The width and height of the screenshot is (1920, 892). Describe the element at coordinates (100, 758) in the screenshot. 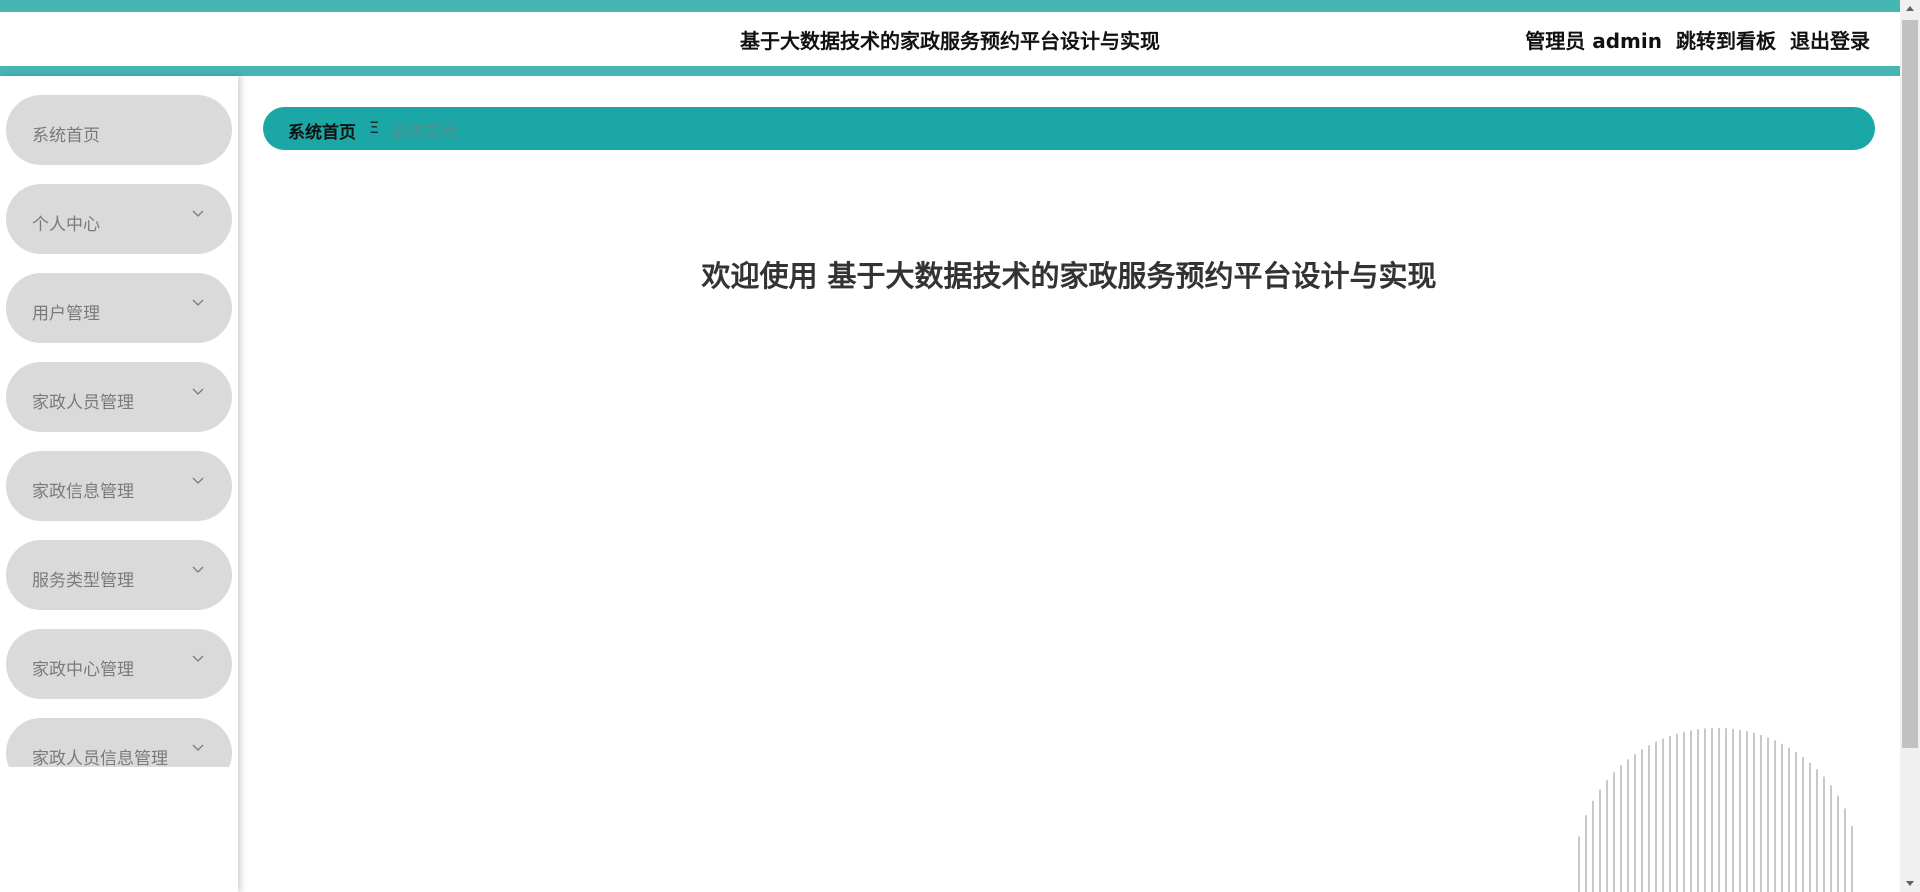

I see `sidebar-item-label: 家政人员信息管理` at that location.